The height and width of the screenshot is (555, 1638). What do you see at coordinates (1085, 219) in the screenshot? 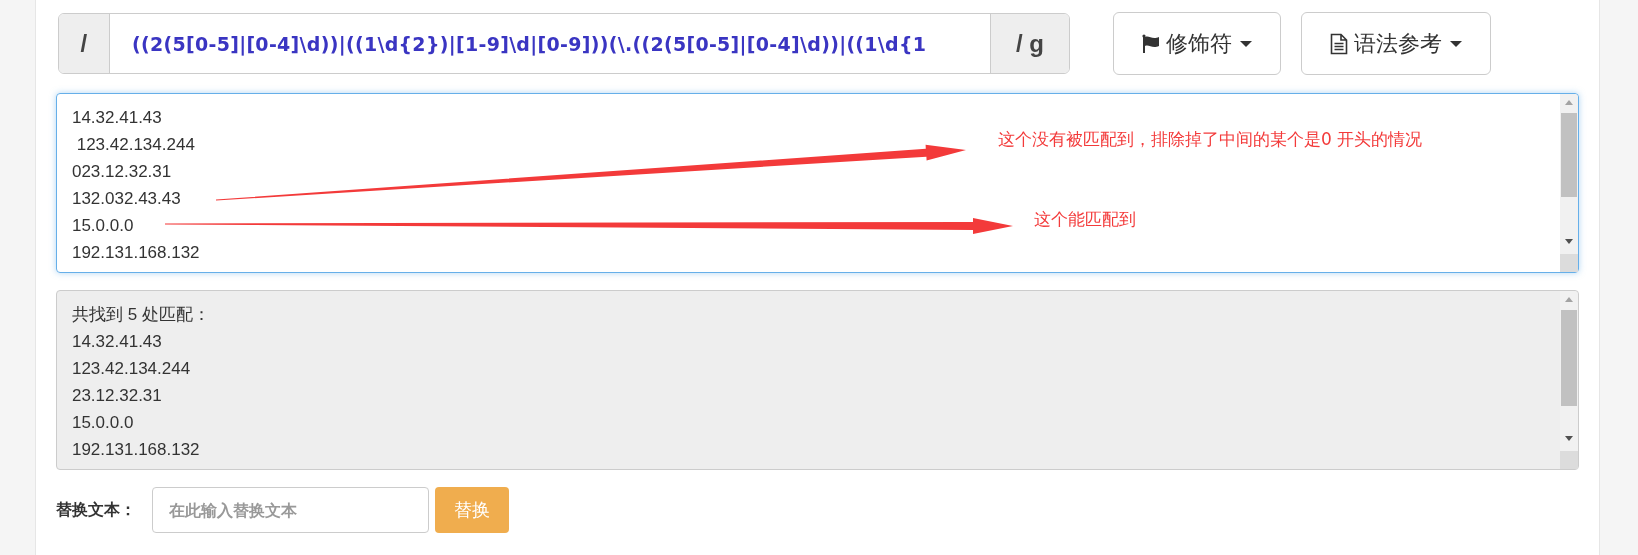
I see `annotation-text: 这个能匹配到` at bounding box center [1085, 219].